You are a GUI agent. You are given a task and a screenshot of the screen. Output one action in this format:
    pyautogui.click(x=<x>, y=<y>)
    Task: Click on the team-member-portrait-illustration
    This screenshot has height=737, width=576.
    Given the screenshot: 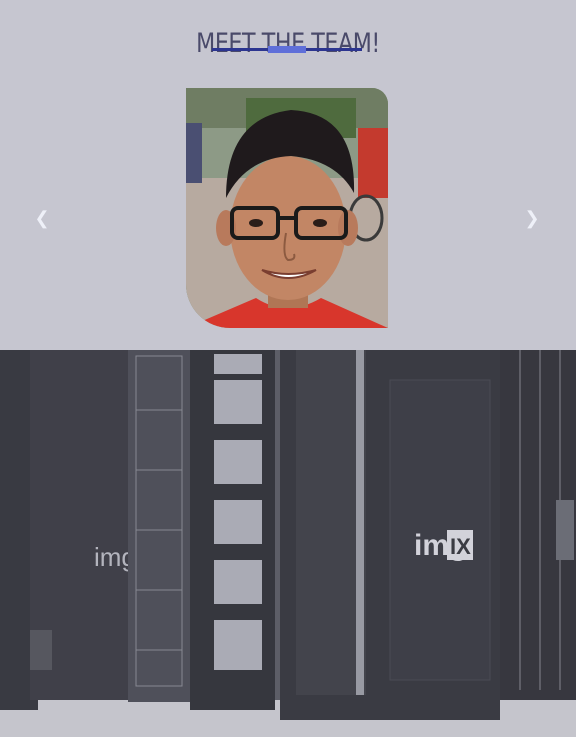 What is the action you would take?
    pyautogui.click(x=287, y=208)
    